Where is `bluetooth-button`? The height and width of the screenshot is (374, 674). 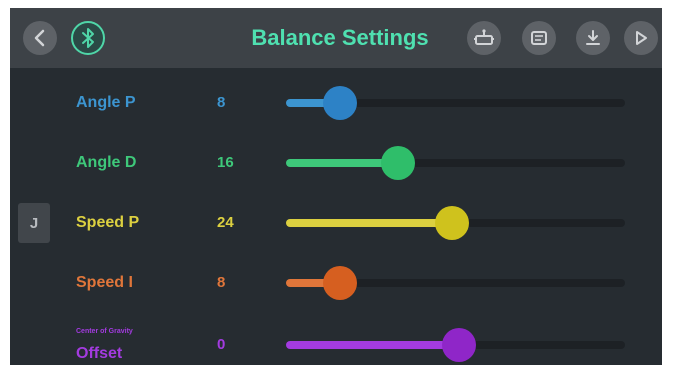
bluetooth-button is located at coordinates (88, 38).